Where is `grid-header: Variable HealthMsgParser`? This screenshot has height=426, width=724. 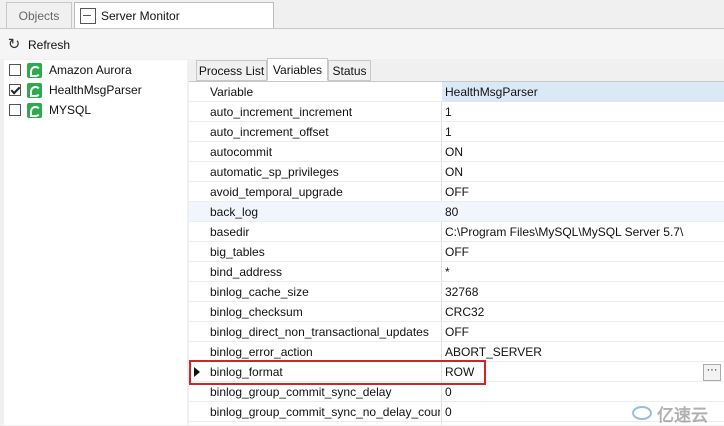 grid-header: Variable HealthMsgParser is located at coordinates (456, 92).